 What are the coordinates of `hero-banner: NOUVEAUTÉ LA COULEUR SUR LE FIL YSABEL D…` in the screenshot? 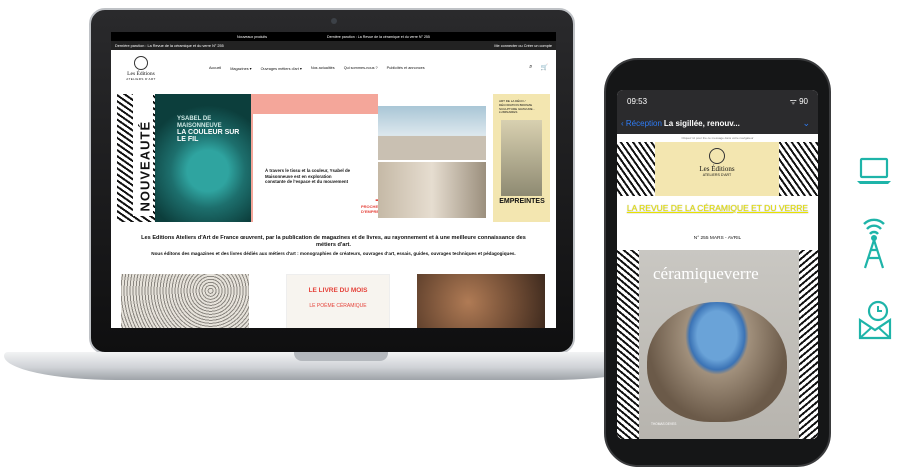 It's located at (333, 154).